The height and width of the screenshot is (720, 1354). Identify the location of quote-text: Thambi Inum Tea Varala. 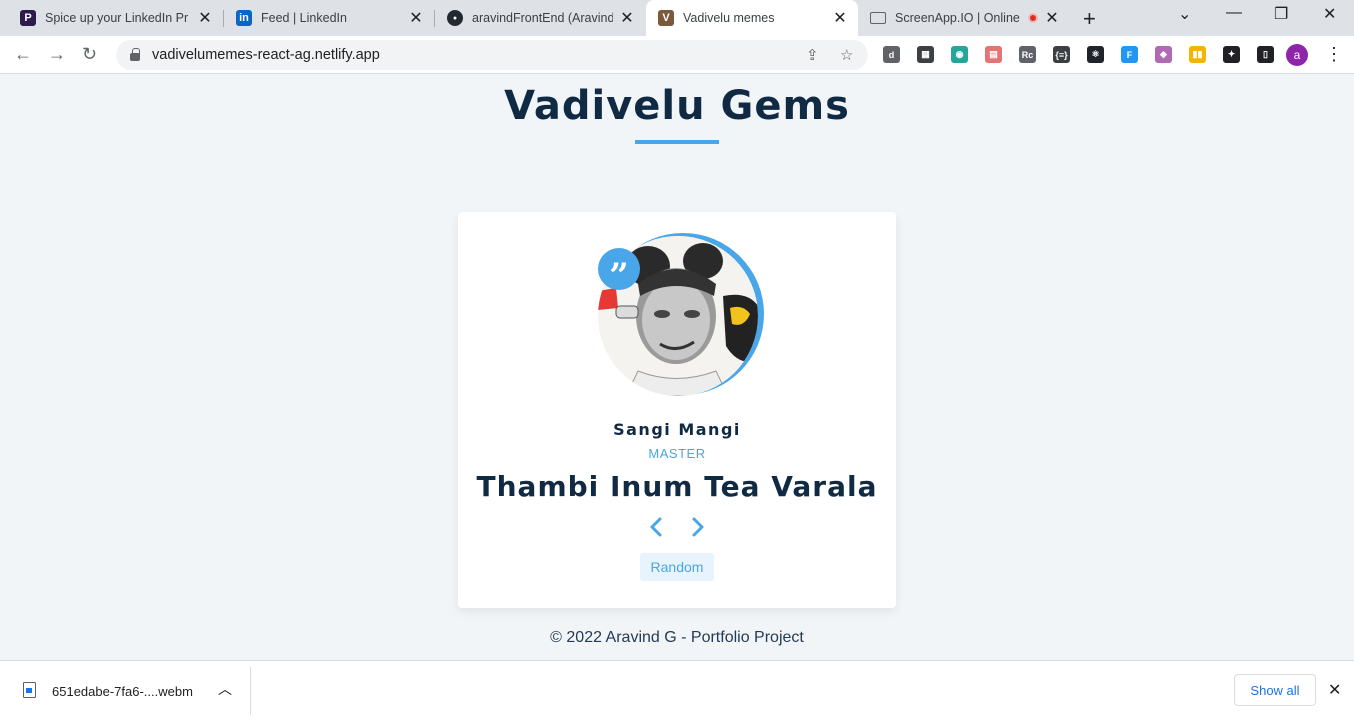
(677, 486).